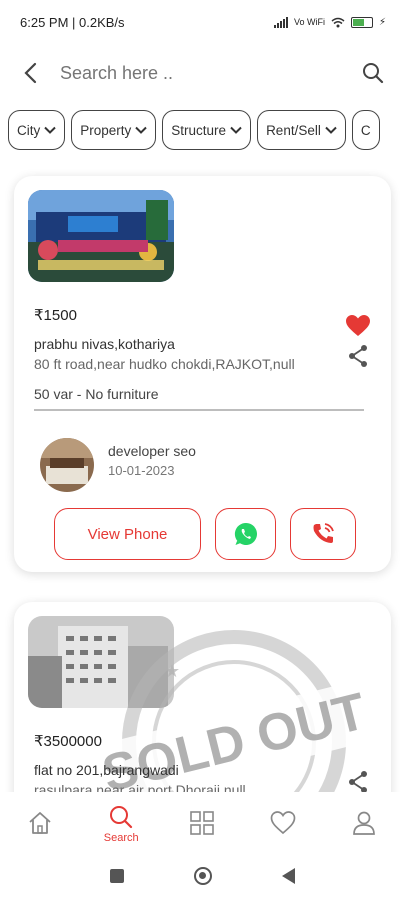 This screenshot has width=404, height=900. Describe the element at coordinates (293, 130) in the screenshot. I see `filter-label: Rent/Sell` at that location.